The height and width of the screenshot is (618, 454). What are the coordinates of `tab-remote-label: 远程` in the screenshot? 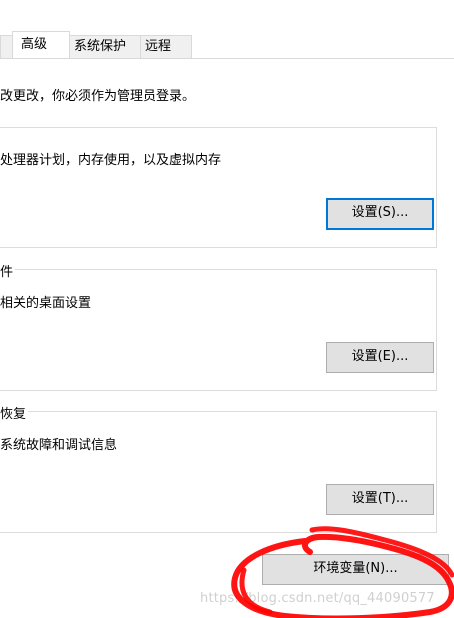 It's located at (158, 46).